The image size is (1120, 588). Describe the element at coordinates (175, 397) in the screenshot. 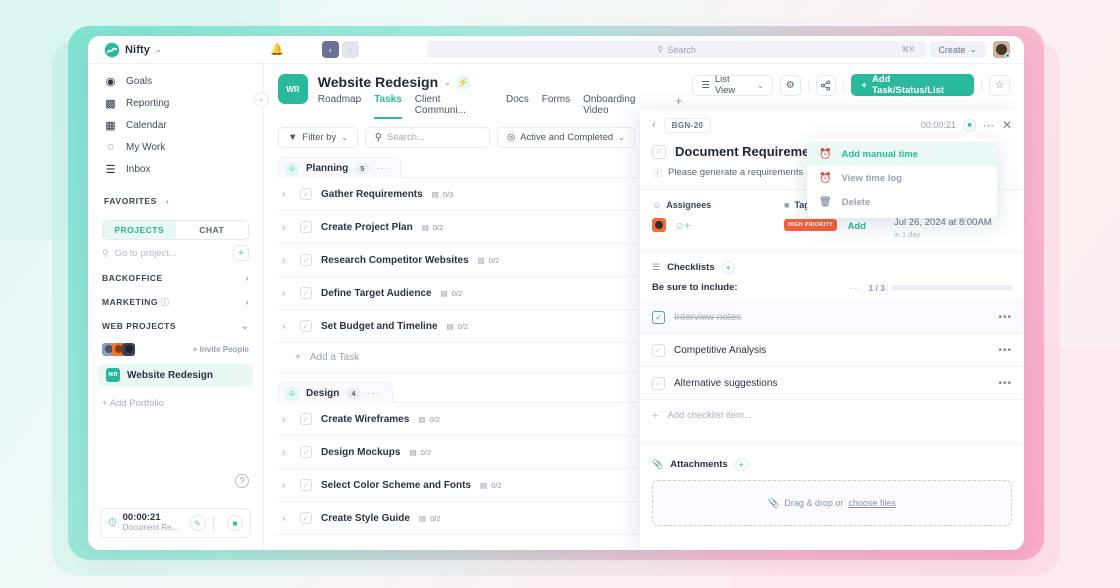

I see `add-portfolio-button: + Add Portfolio` at that location.